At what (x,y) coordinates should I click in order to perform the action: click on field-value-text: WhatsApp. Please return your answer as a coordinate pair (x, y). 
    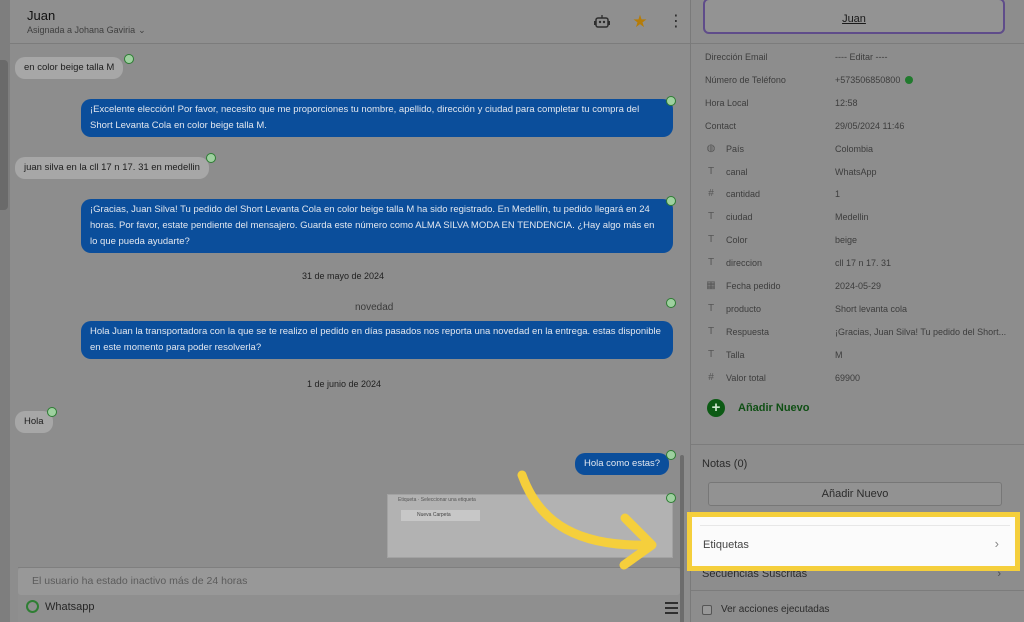
    Looking at the image, I should click on (856, 171).